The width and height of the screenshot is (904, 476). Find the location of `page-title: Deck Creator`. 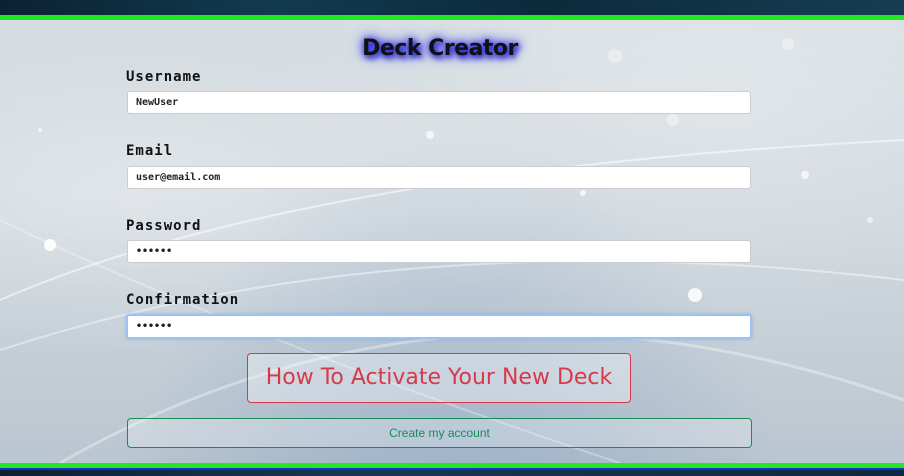

page-title: Deck Creator is located at coordinates (440, 48).